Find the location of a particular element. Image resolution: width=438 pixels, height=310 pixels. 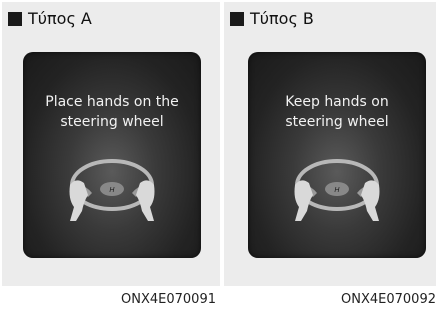

type-label: Τύπος B is located at coordinates (282, 18).